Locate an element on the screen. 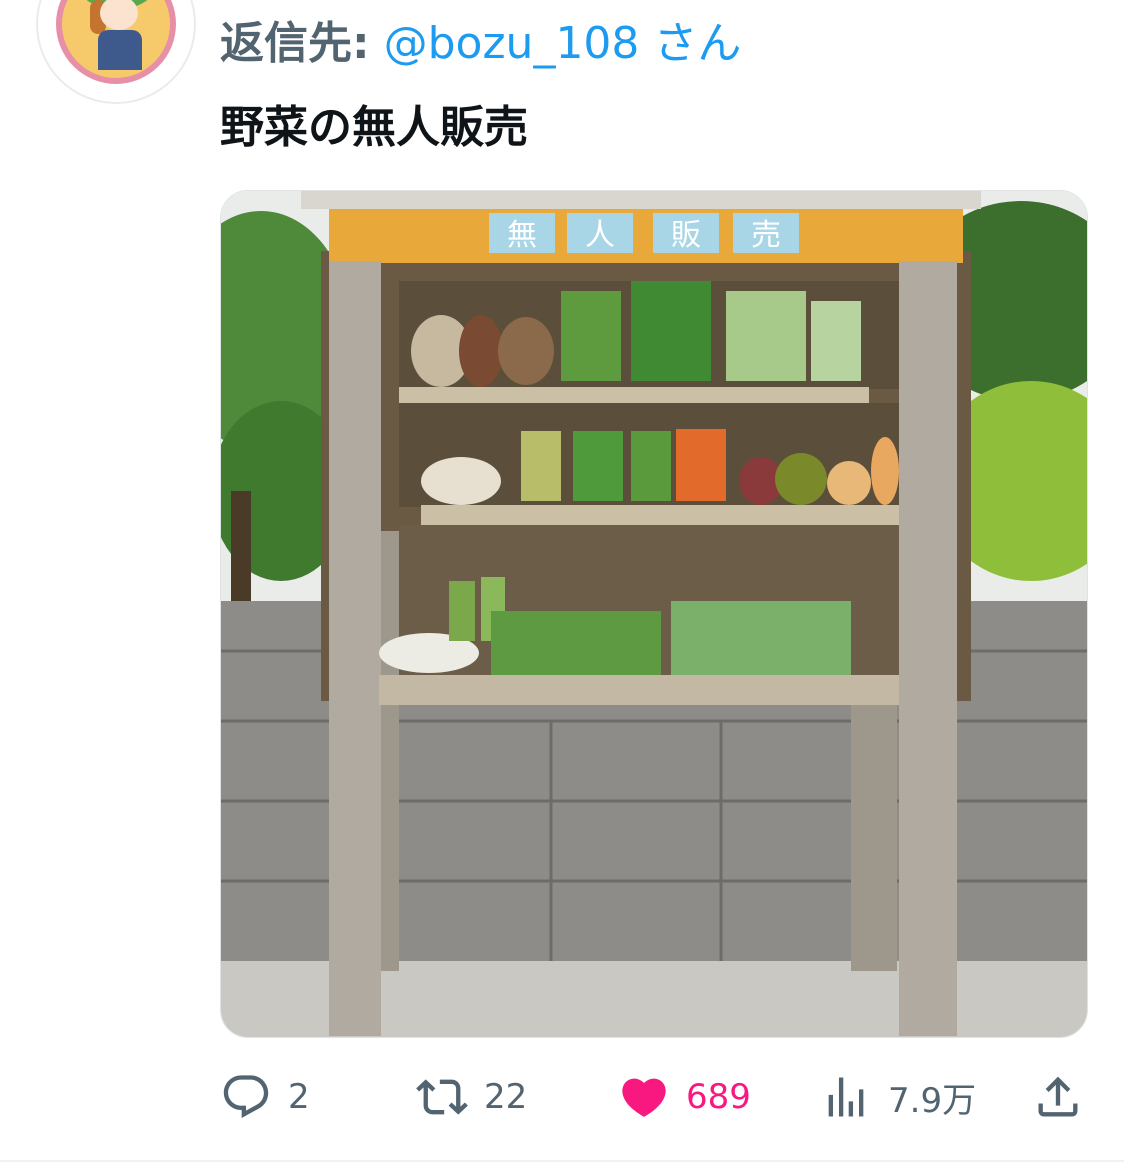  reply-to-handle-link: @bozu_108 is located at coordinates (512, 43).